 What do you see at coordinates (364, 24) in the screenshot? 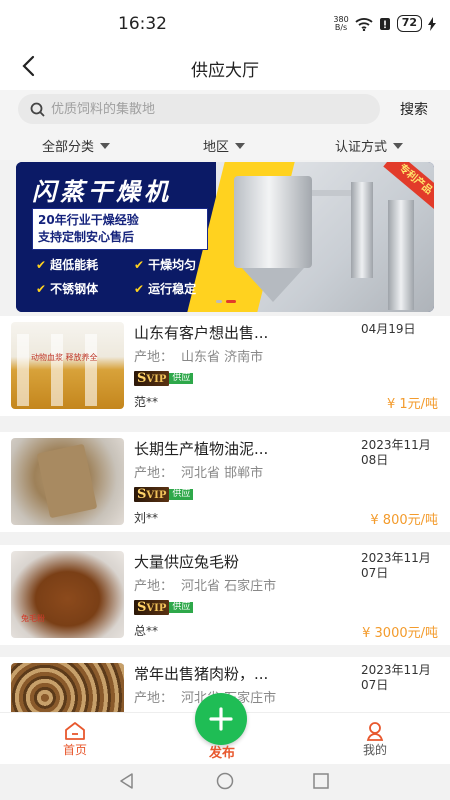
I see `wifi-icon` at bounding box center [364, 24].